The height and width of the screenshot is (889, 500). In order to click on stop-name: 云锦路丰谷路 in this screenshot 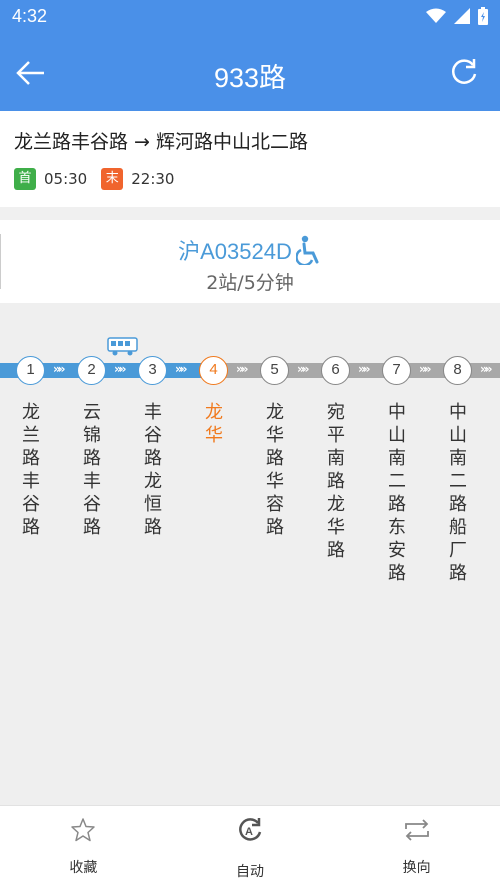, I will do `click(92, 470)`.